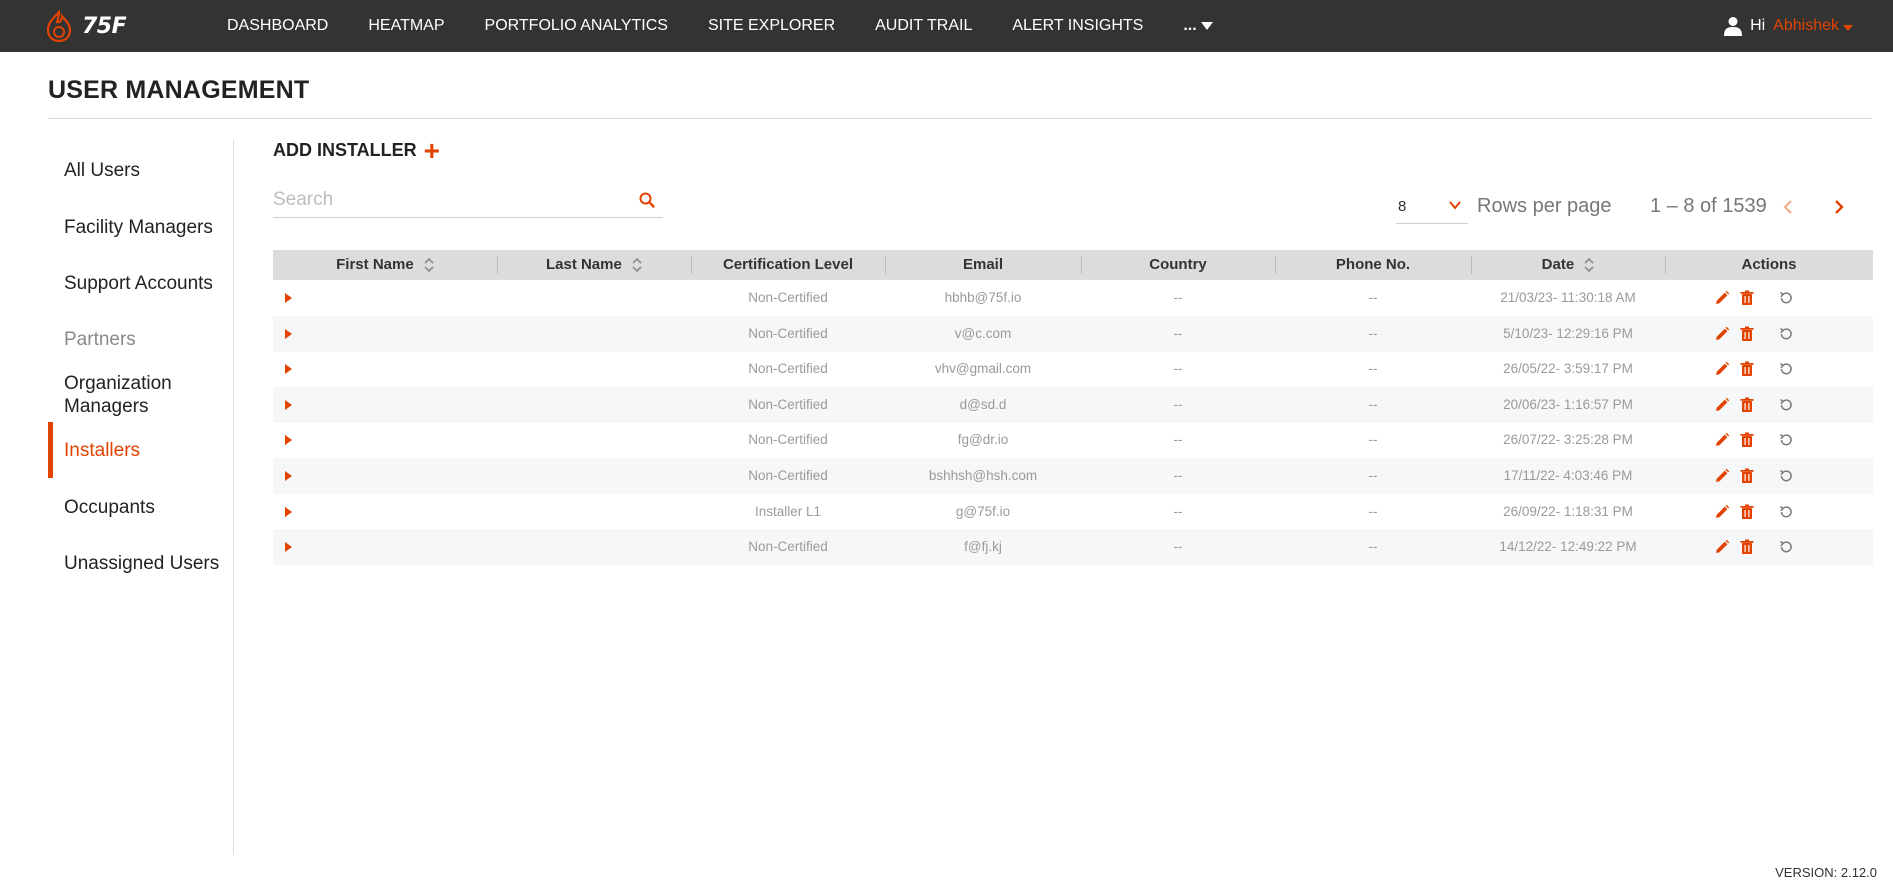 This screenshot has width=1893, height=882. I want to click on add-installer-label: ADD INSTALLER, so click(345, 150).